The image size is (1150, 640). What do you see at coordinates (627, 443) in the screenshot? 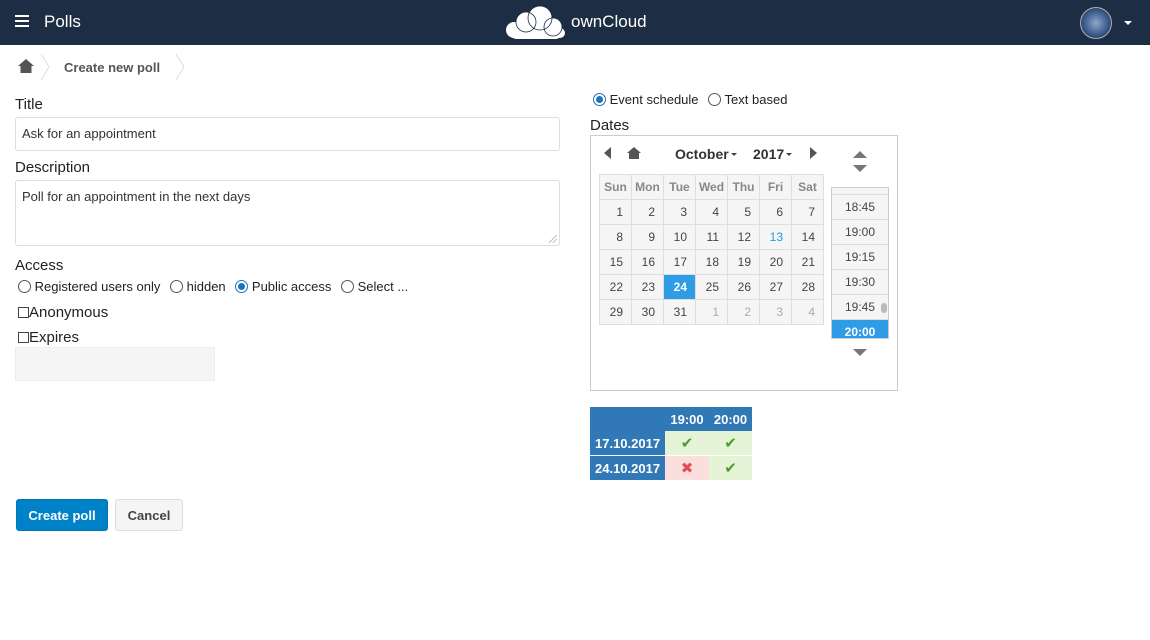
I see `summary-date-label: 17.10.2017` at bounding box center [627, 443].